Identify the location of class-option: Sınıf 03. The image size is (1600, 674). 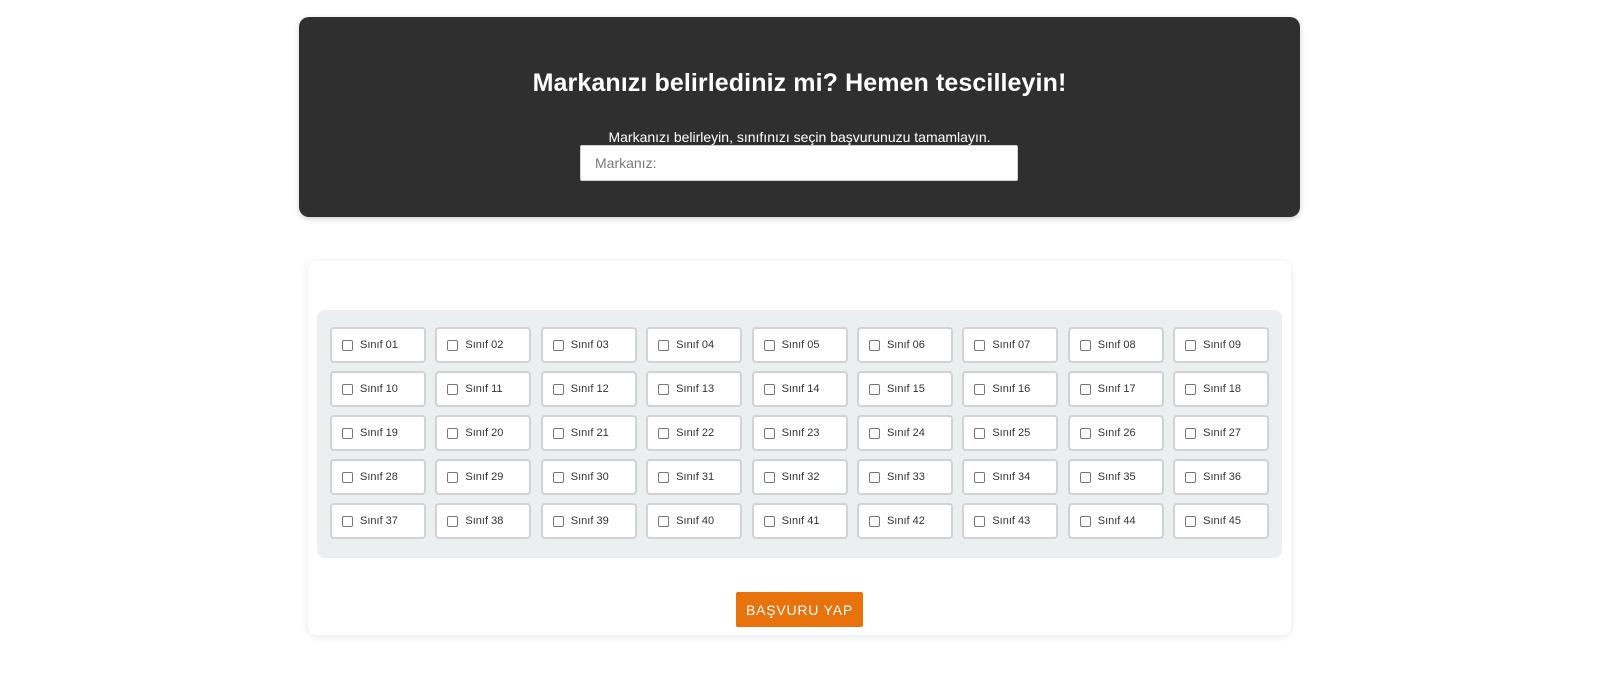
(588, 345).